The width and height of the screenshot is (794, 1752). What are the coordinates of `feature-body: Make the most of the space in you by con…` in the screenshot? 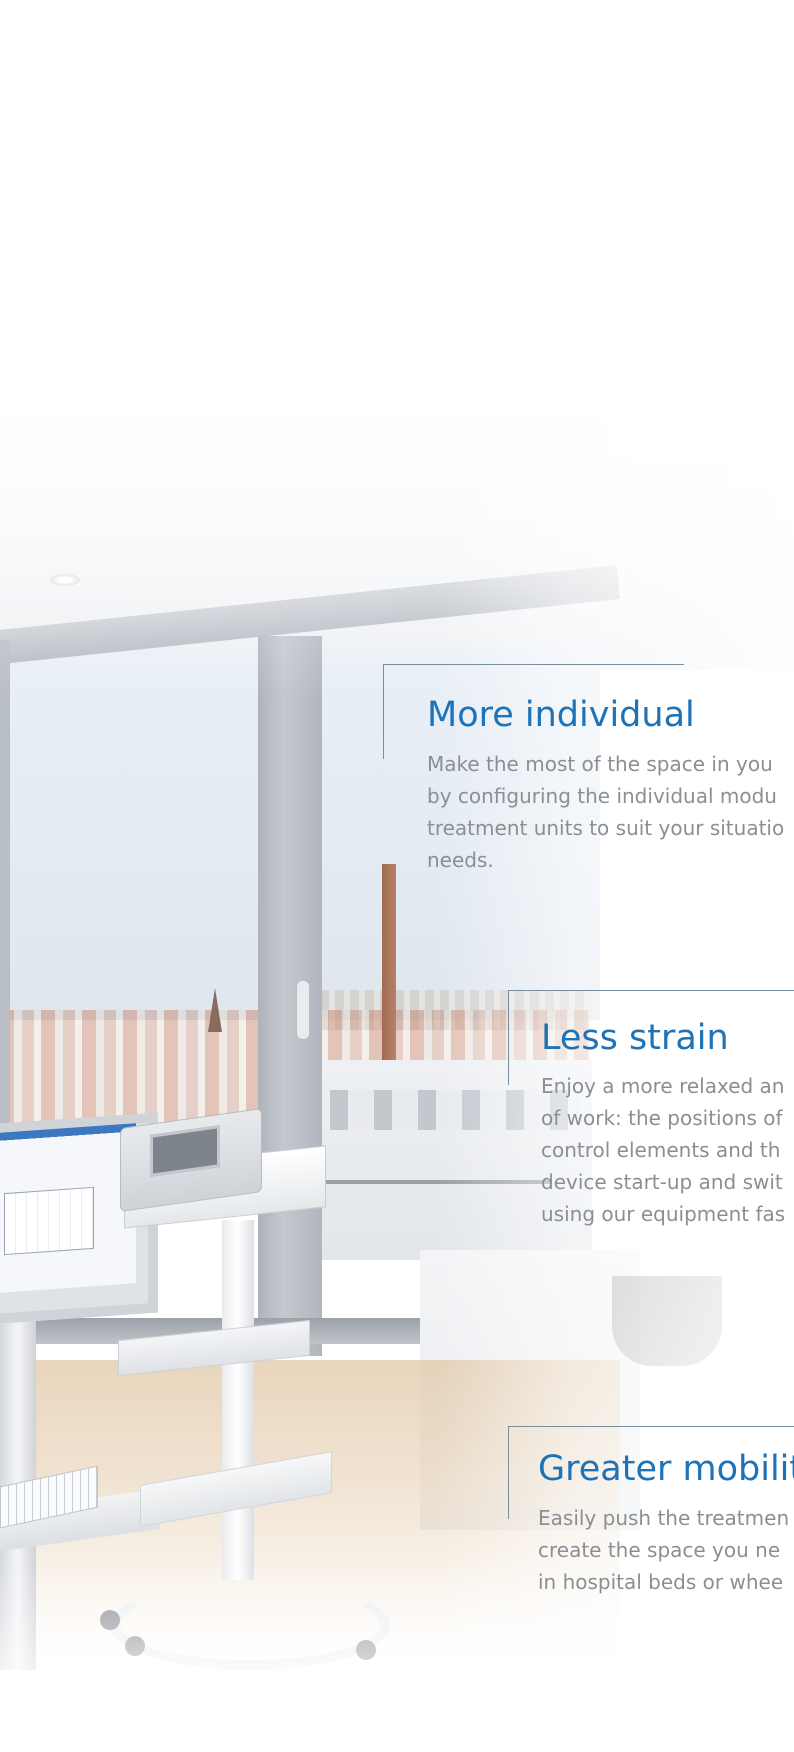 It's located at (606, 812).